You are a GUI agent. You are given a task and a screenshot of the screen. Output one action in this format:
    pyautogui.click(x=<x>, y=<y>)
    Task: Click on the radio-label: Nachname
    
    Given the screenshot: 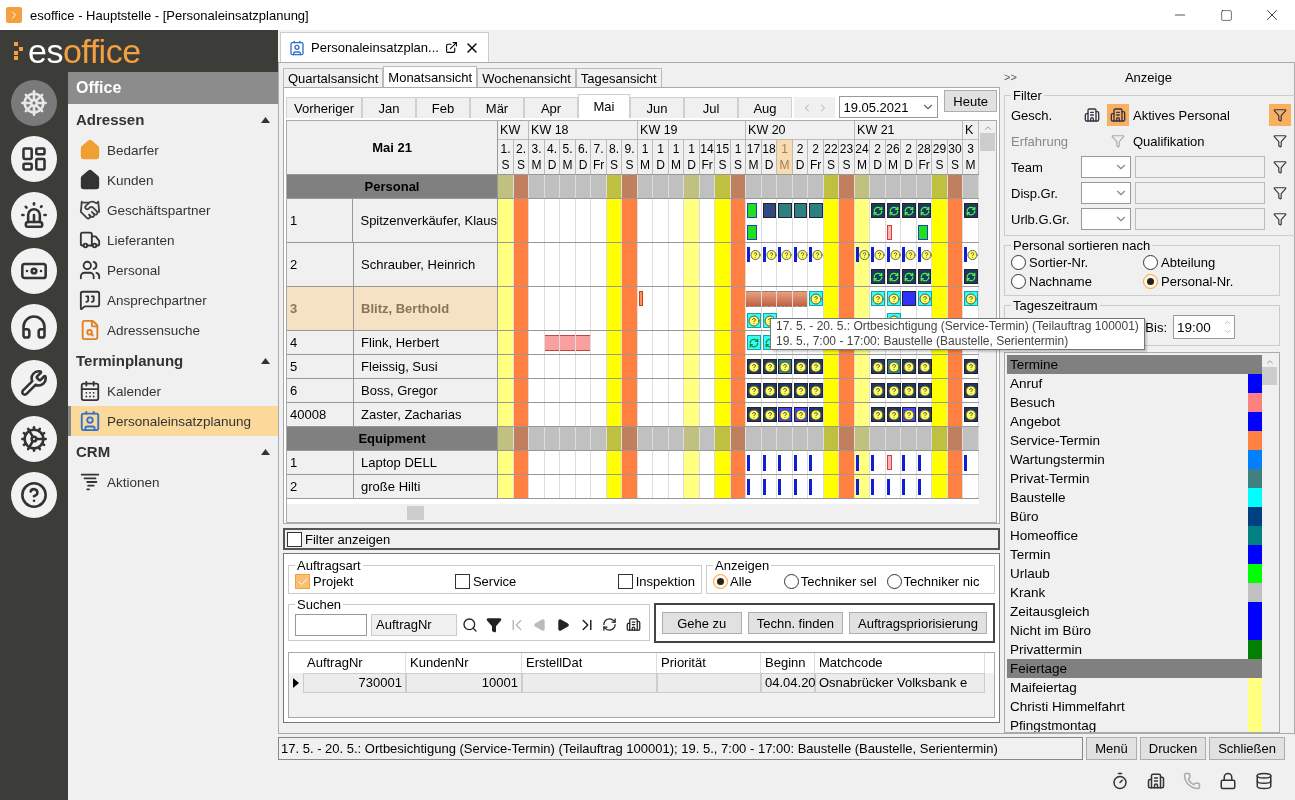 What is the action you would take?
    pyautogui.click(x=1060, y=281)
    